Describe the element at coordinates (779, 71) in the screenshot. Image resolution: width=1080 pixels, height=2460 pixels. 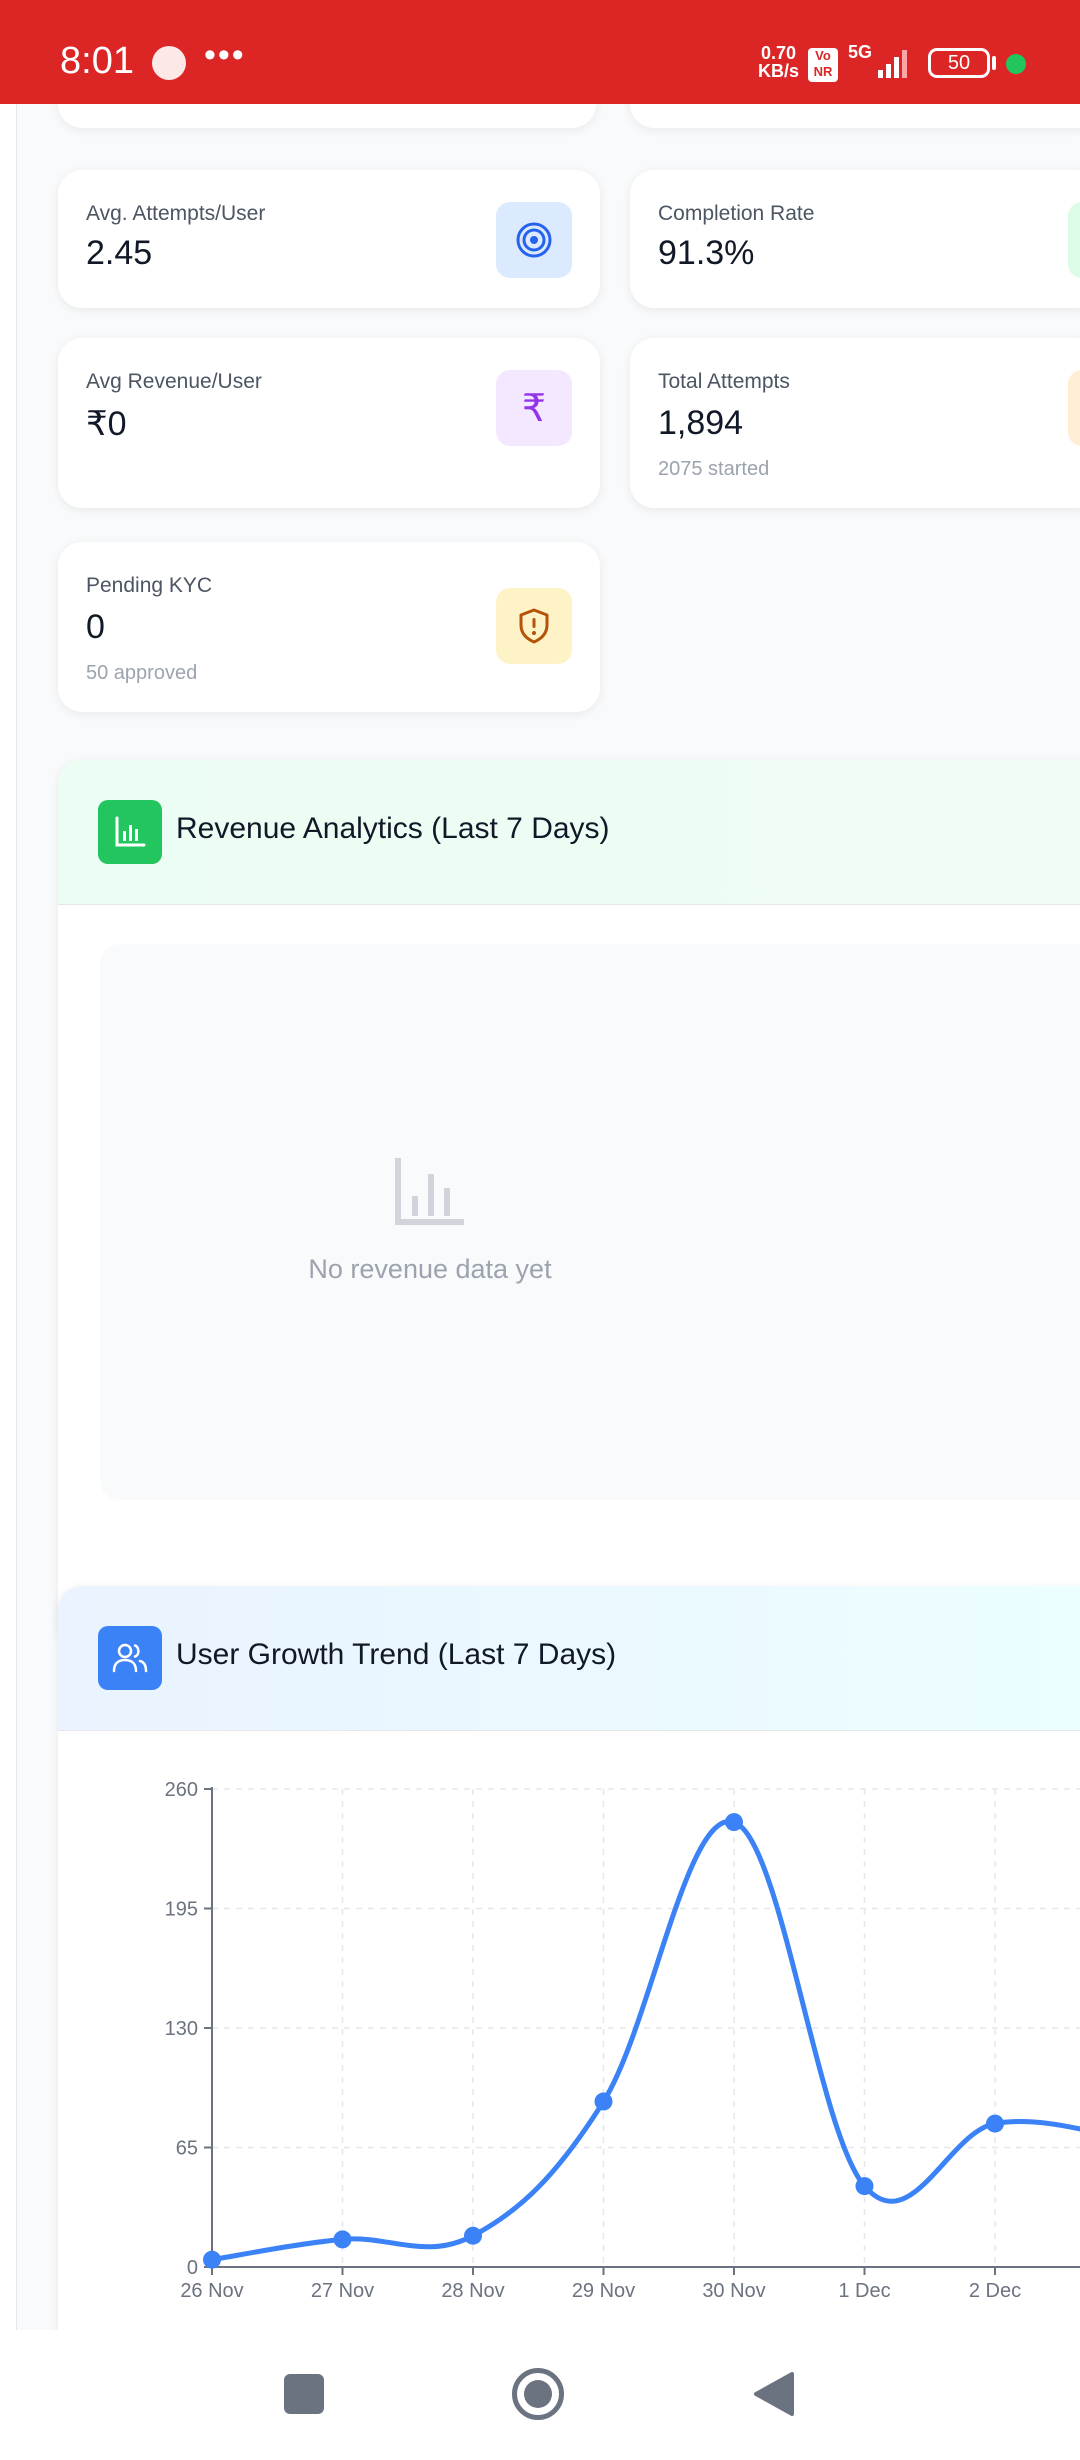
I see `network-speed-unit: KB/s` at that location.